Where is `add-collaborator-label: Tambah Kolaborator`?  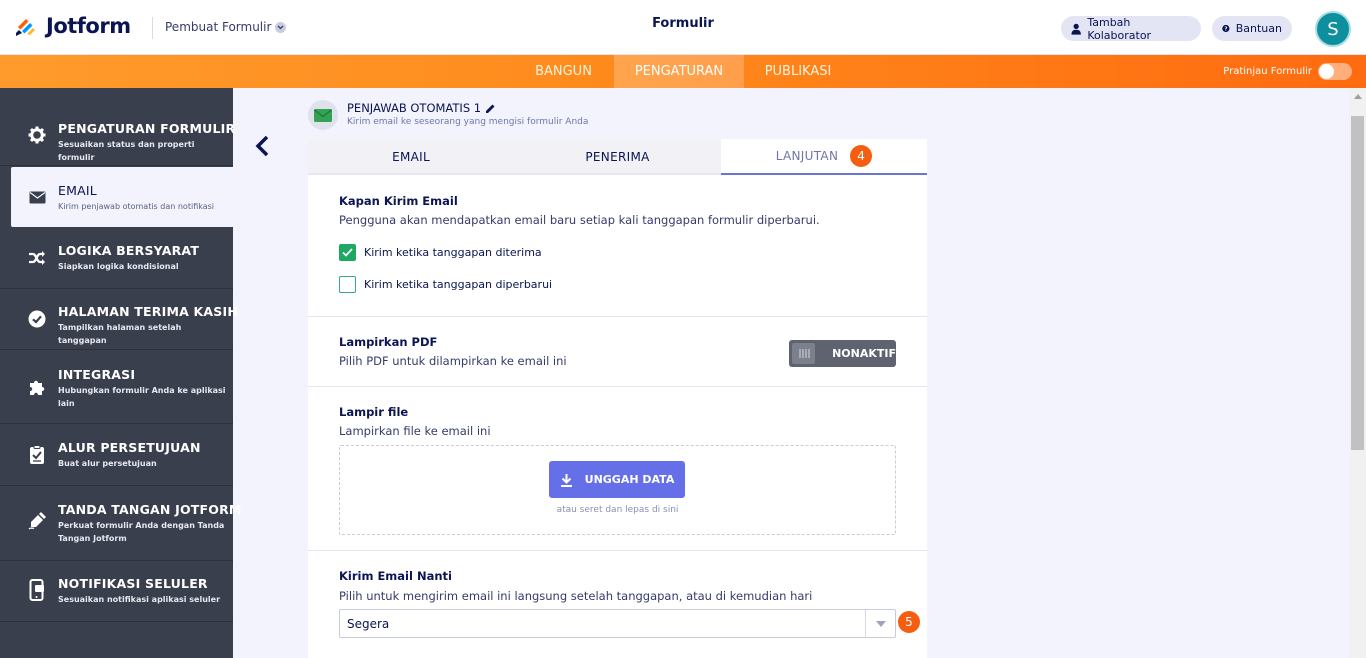
add-collaborator-label: Tambah Kolaborator is located at coordinates (1119, 28).